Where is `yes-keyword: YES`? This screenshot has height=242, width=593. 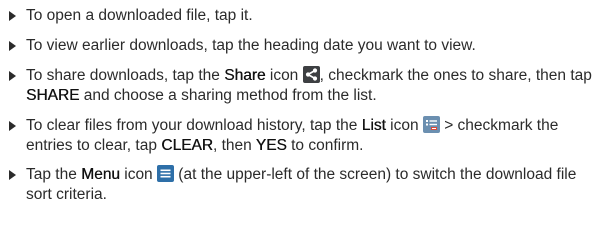 yes-keyword: YES is located at coordinates (271, 145).